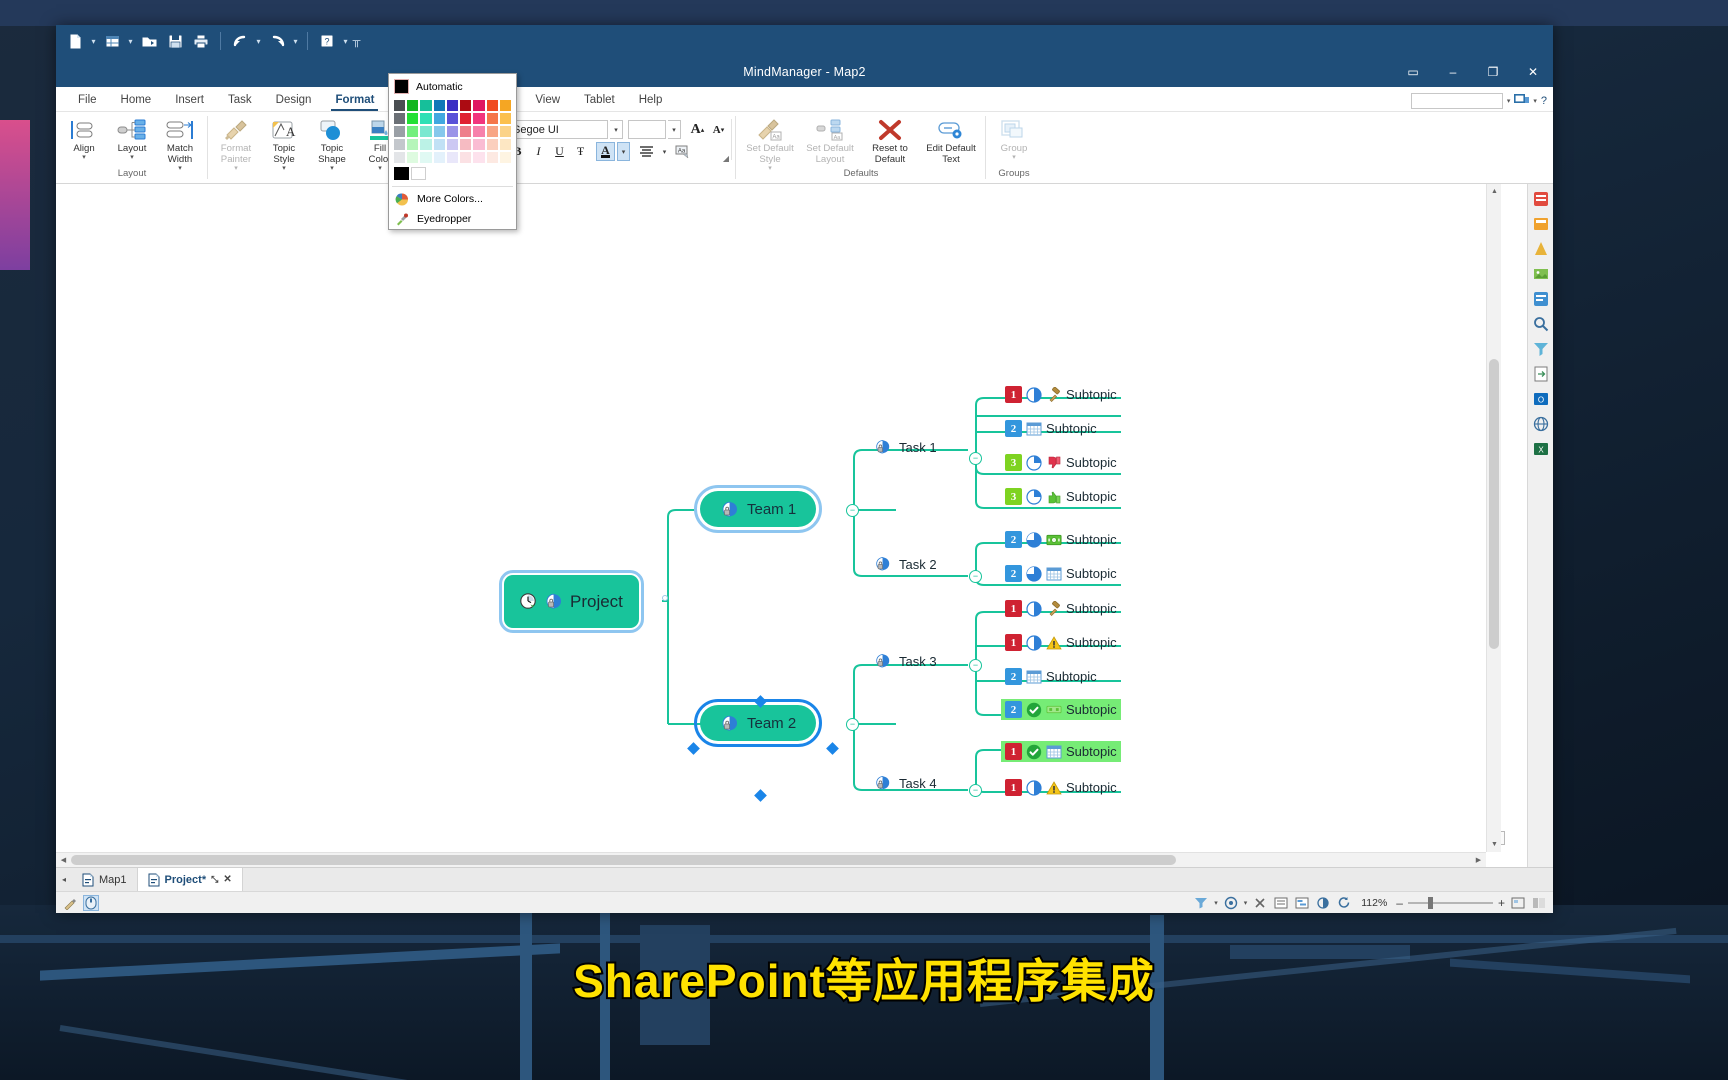  What do you see at coordinates (345, 41) in the screenshot?
I see `help-caret: ▾` at bounding box center [345, 41].